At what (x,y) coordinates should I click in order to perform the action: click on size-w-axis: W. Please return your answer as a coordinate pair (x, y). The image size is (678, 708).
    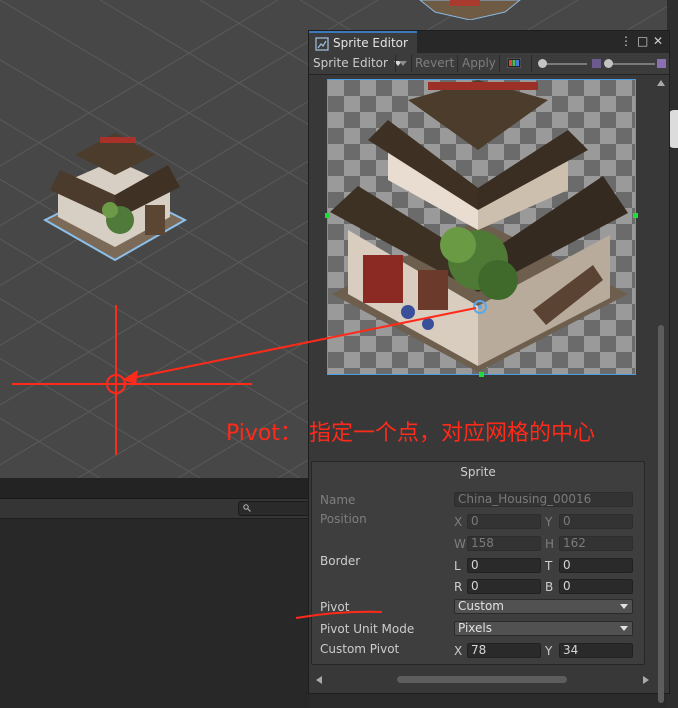
    Looking at the image, I should click on (460, 544).